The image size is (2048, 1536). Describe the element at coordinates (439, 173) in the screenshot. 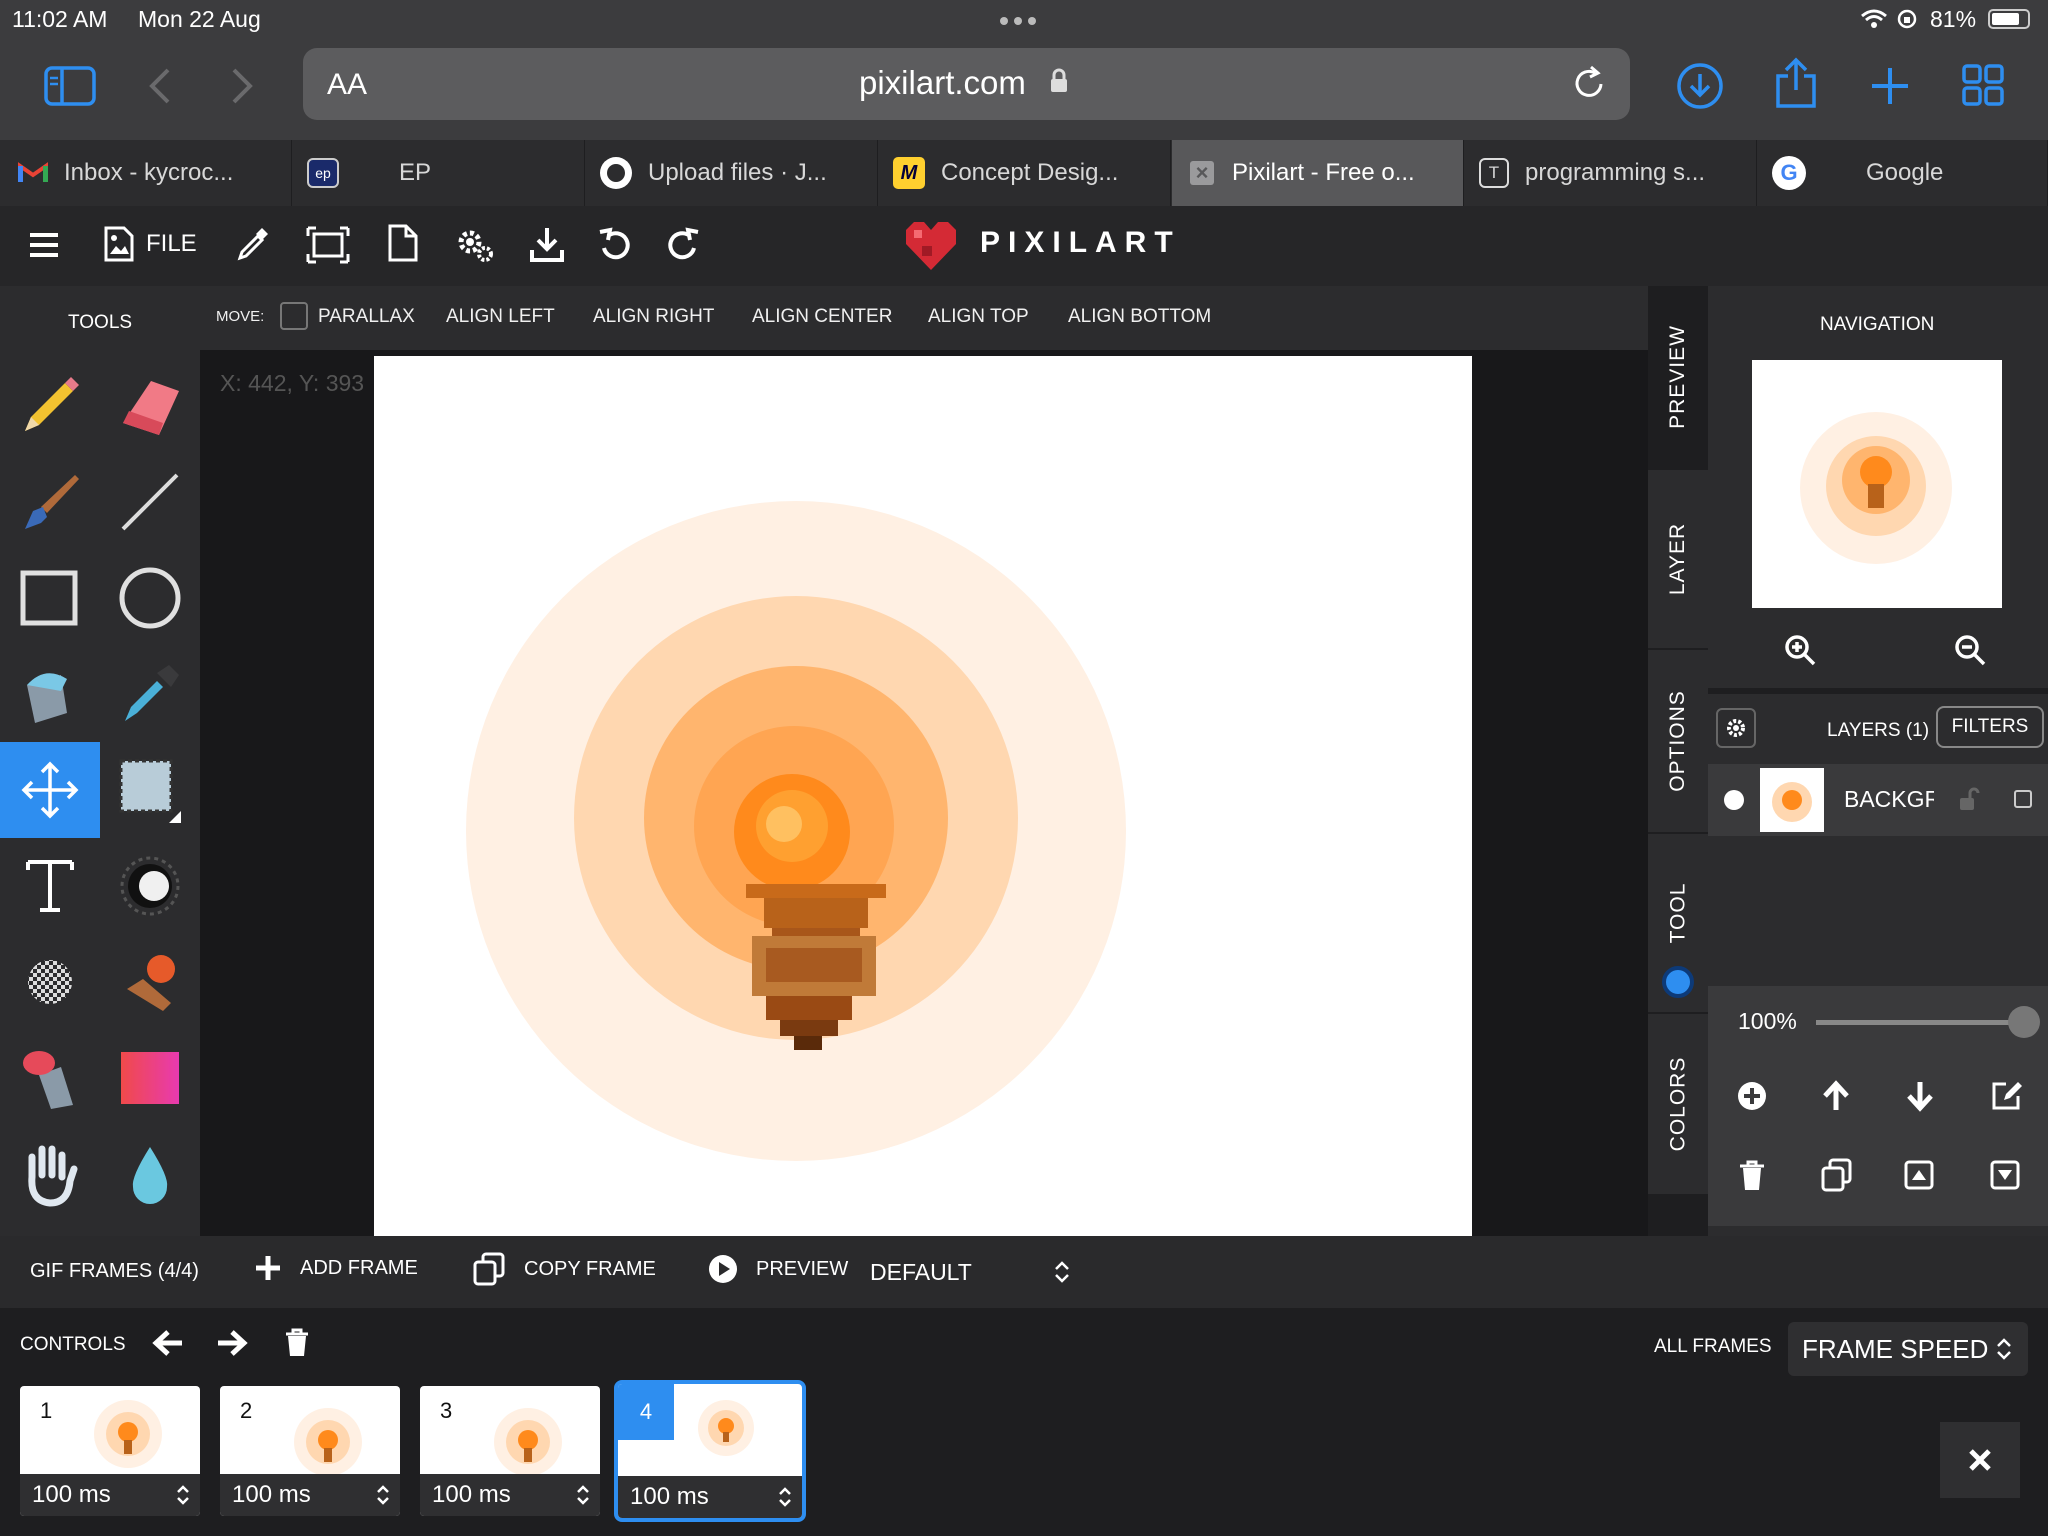

I see `tab-ep: ep EP` at that location.